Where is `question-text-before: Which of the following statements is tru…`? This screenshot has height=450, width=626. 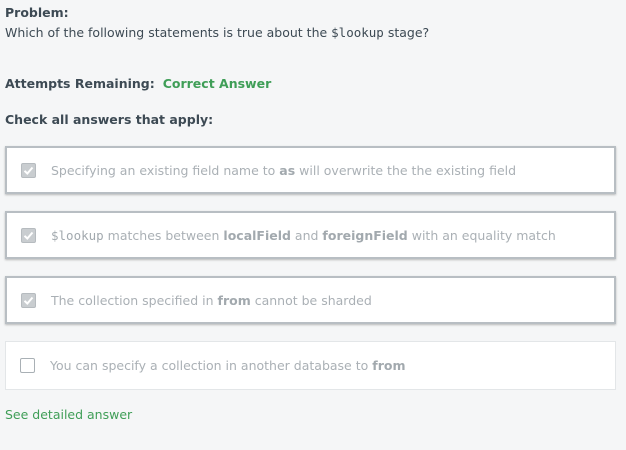 question-text-before: Which of the following statements is tru… is located at coordinates (168, 32).